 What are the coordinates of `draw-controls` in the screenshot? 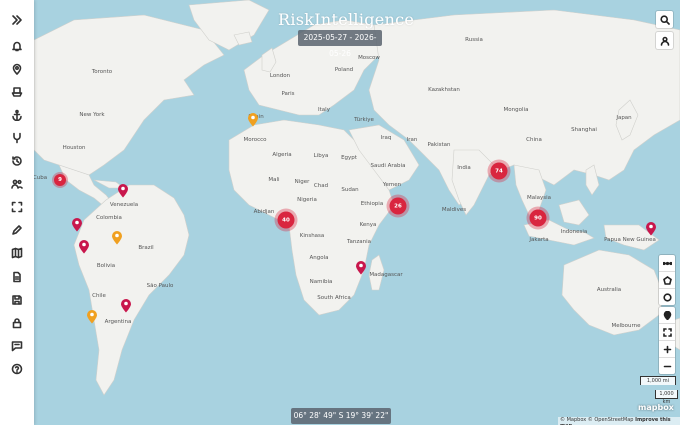 It's located at (667, 280).